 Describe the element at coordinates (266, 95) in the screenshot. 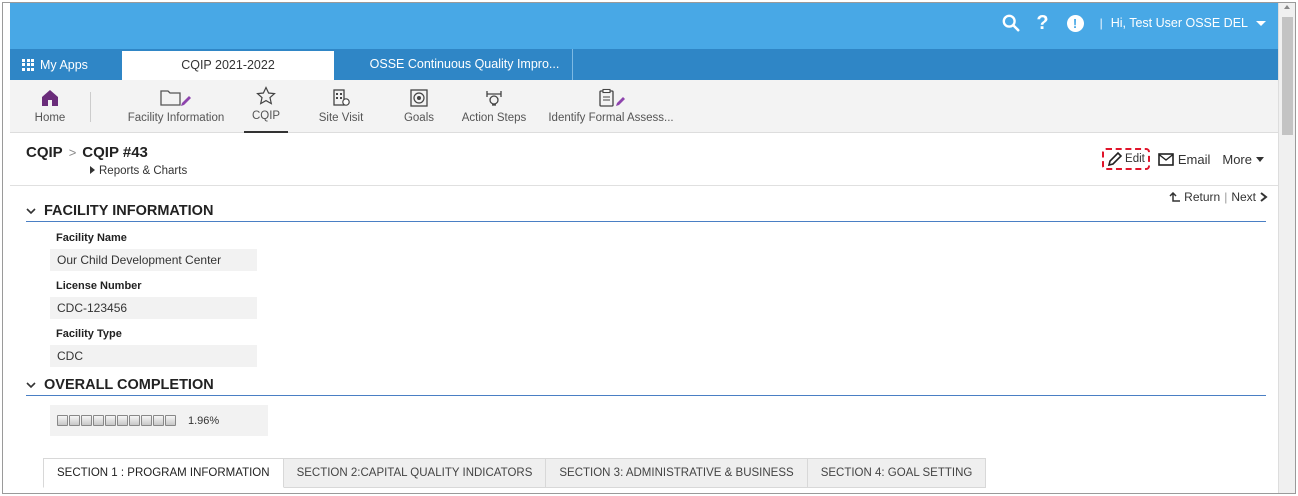

I see `star-outline-icon` at that location.